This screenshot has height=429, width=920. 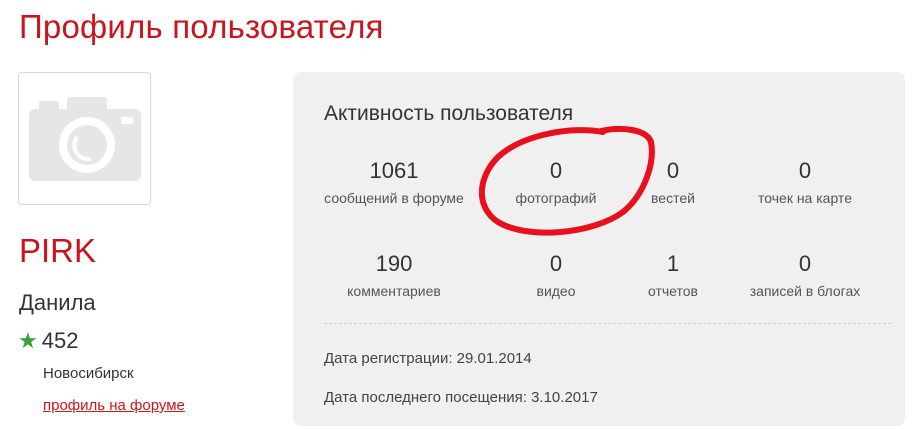 I want to click on rating: ★ 452, so click(x=48, y=341).